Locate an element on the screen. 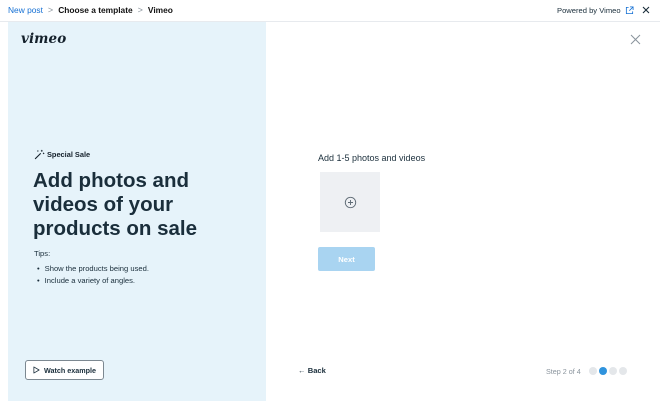  tip-item: Show the products being used. is located at coordinates (91, 269).